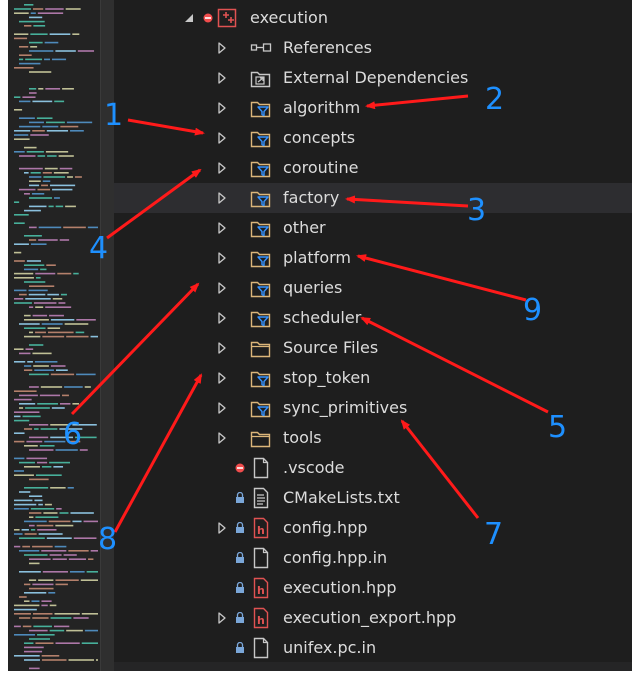 Image resolution: width=640 pixels, height=679 pixels. What do you see at coordinates (327, 377) in the screenshot?
I see `tree-node-label: stop_token` at bounding box center [327, 377].